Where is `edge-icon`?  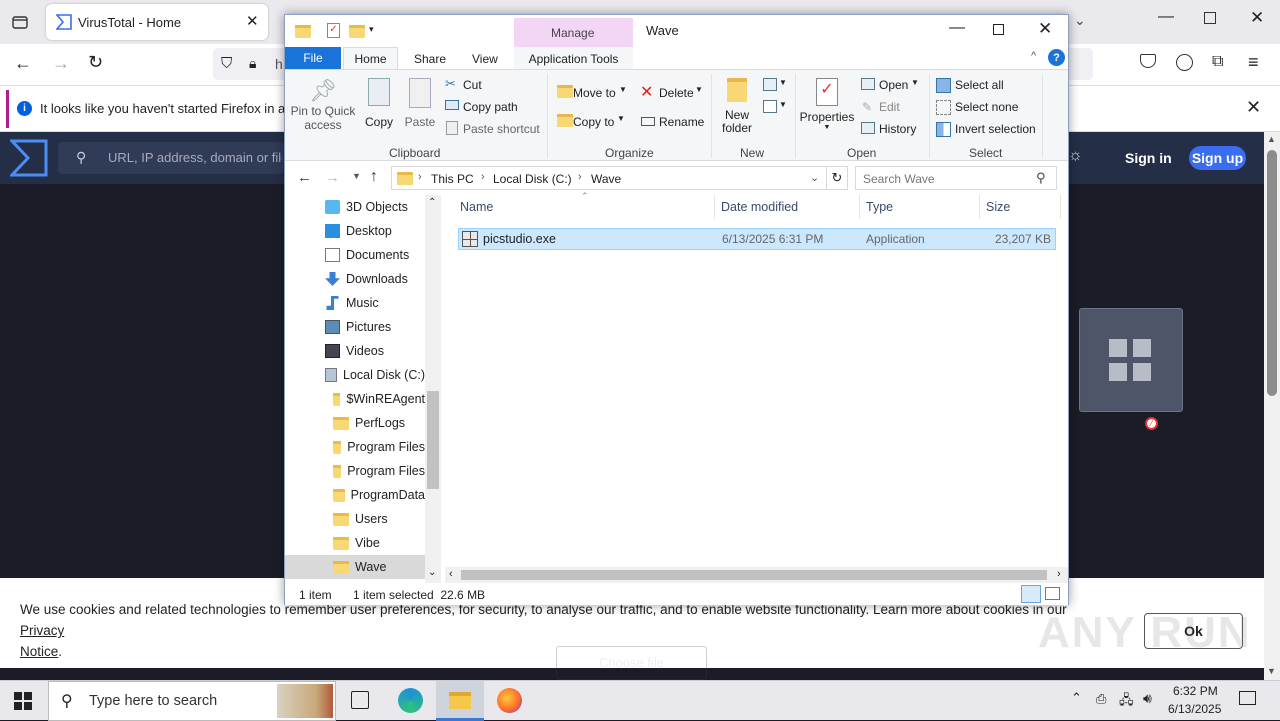
edge-icon is located at coordinates (410, 700).